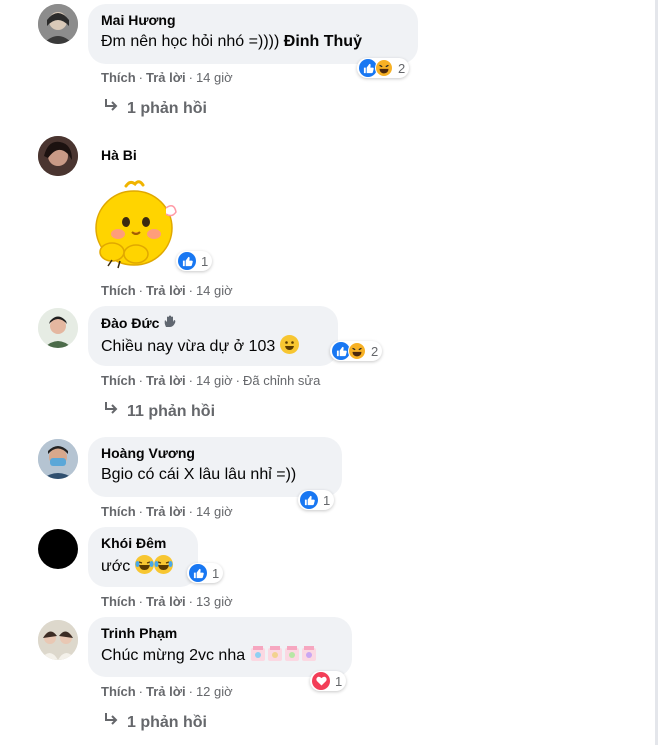 The height and width of the screenshot is (745, 658). What do you see at coordinates (253, 20) in the screenshot?
I see `commenter-name: Mai Hương` at bounding box center [253, 20].